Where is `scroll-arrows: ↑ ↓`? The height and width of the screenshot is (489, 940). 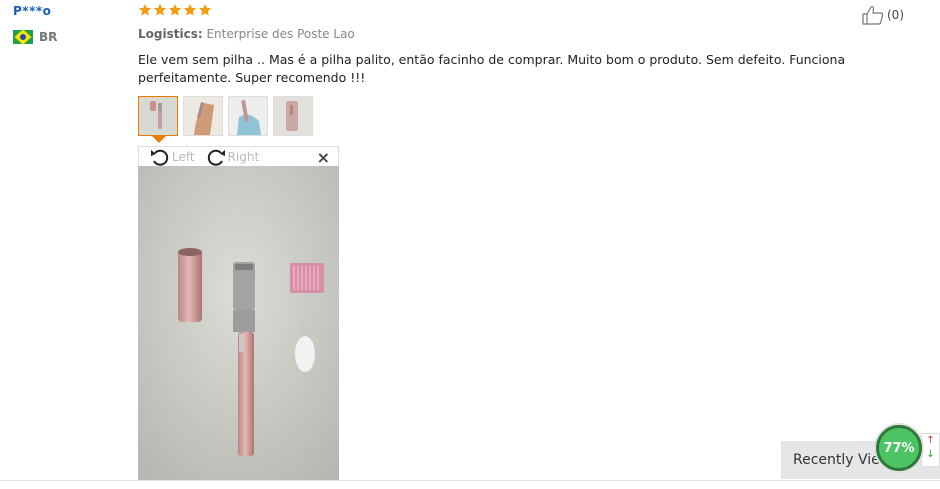 scroll-arrows: ↑ ↓ is located at coordinates (930, 450).